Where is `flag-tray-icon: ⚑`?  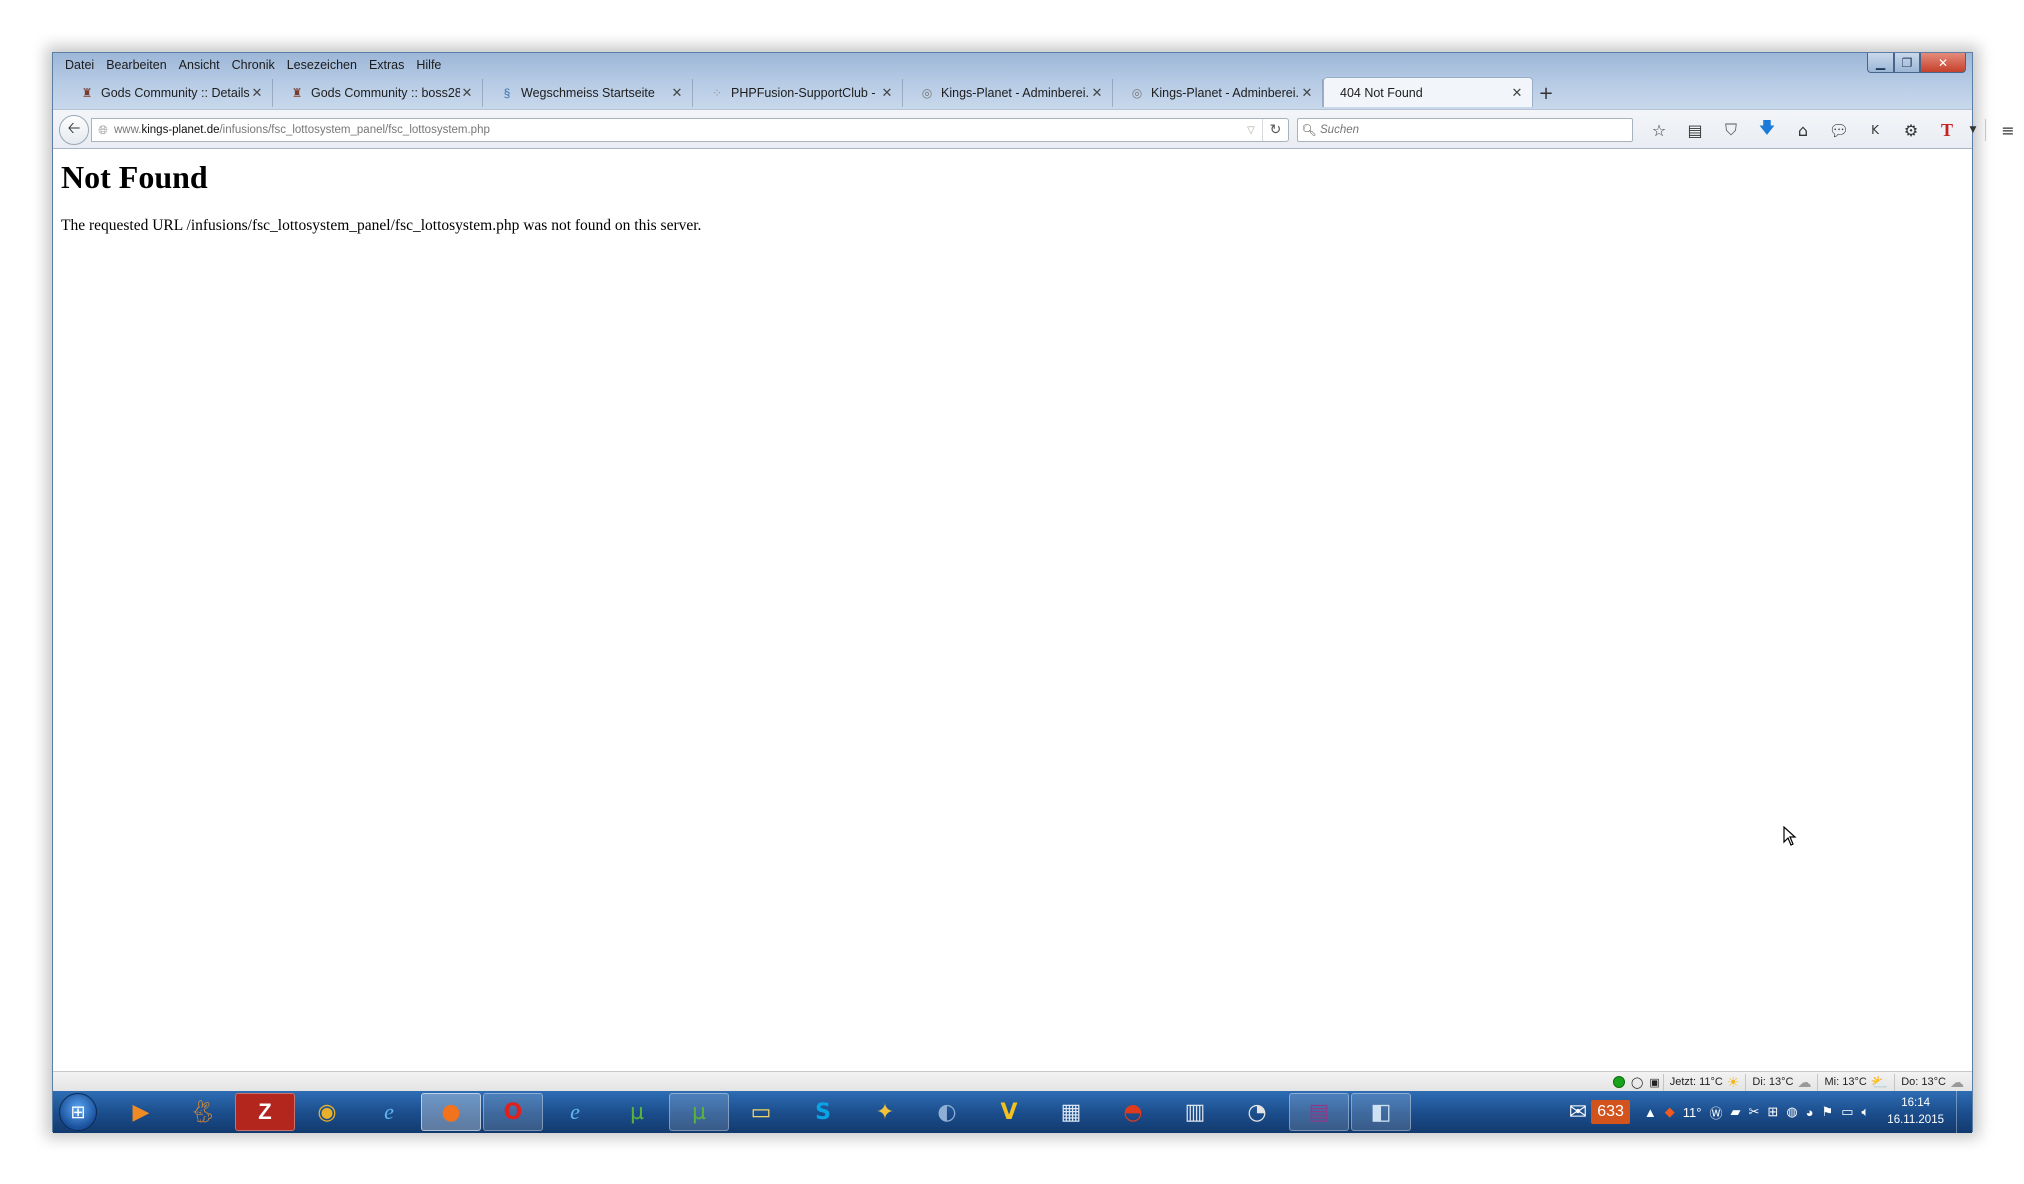
flag-tray-icon: ⚑ is located at coordinates (1828, 1112).